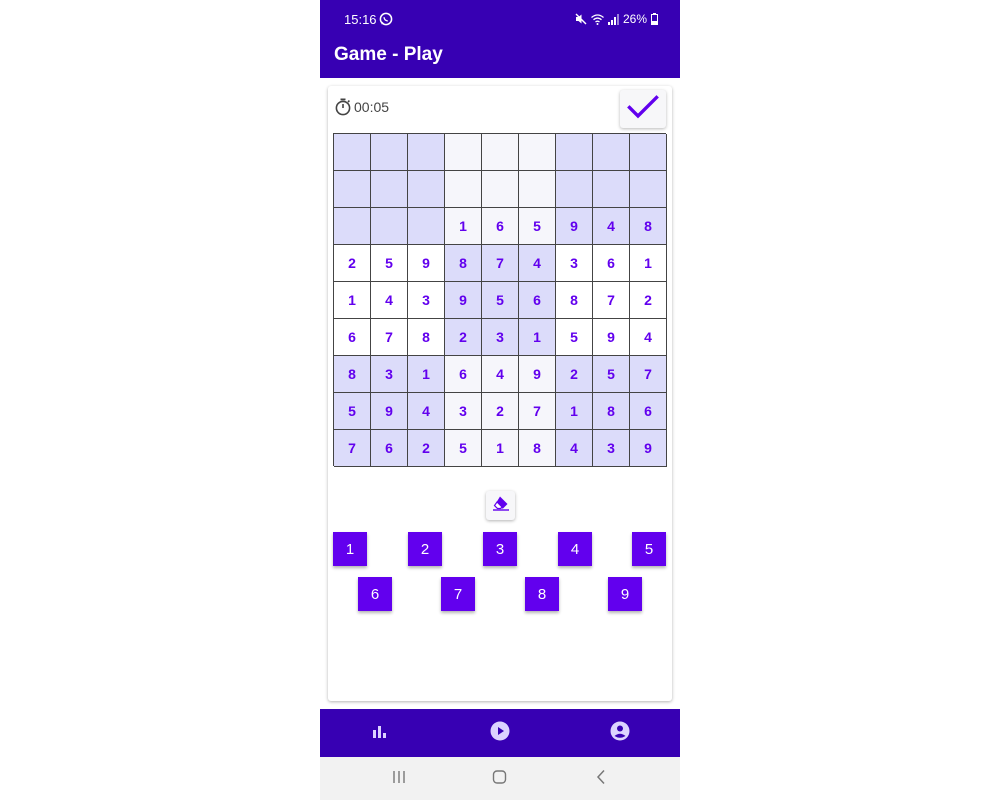  Describe the element at coordinates (643, 109) in the screenshot. I see `check-solution-button` at that location.